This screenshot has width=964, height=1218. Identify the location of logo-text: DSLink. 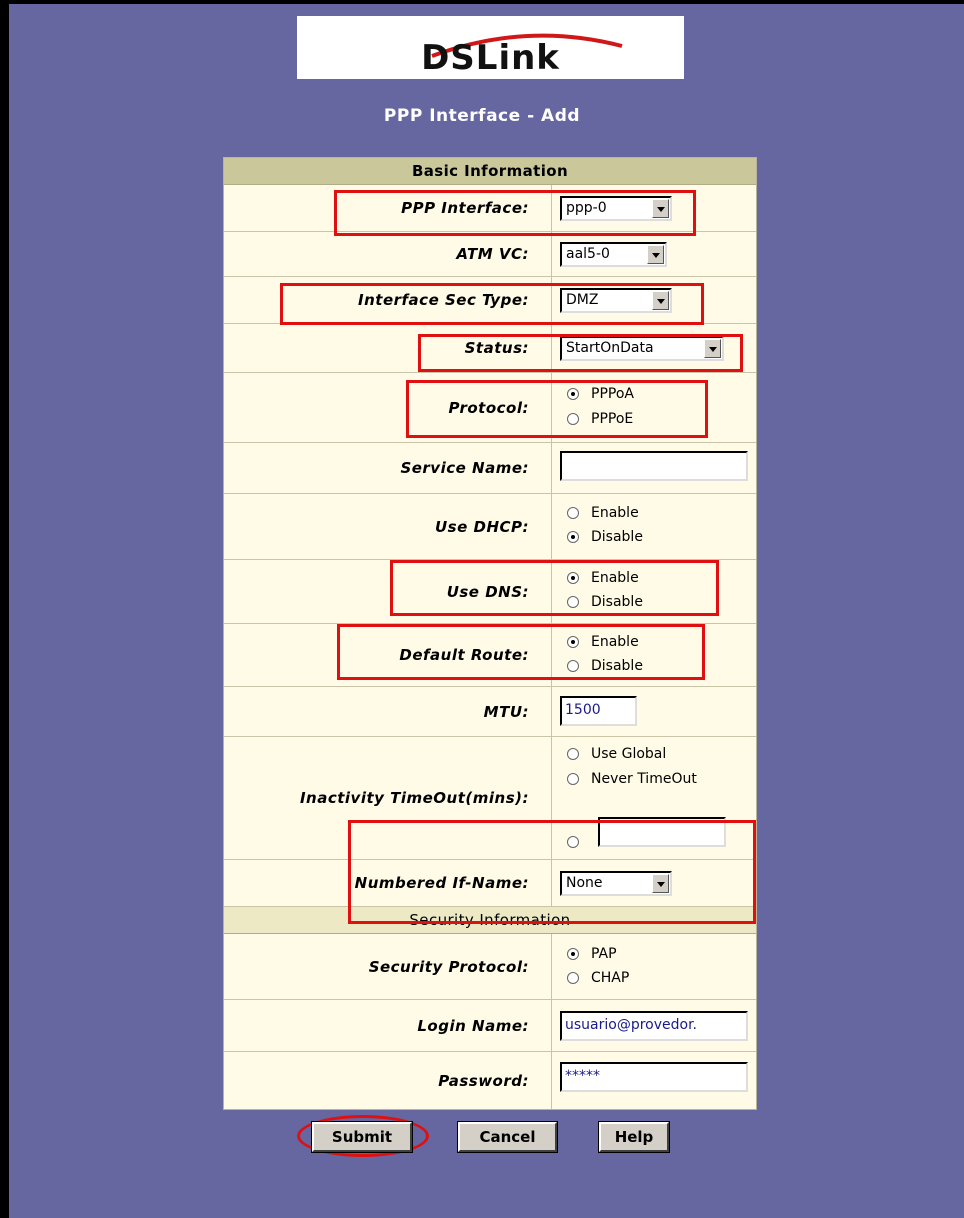
(490, 58).